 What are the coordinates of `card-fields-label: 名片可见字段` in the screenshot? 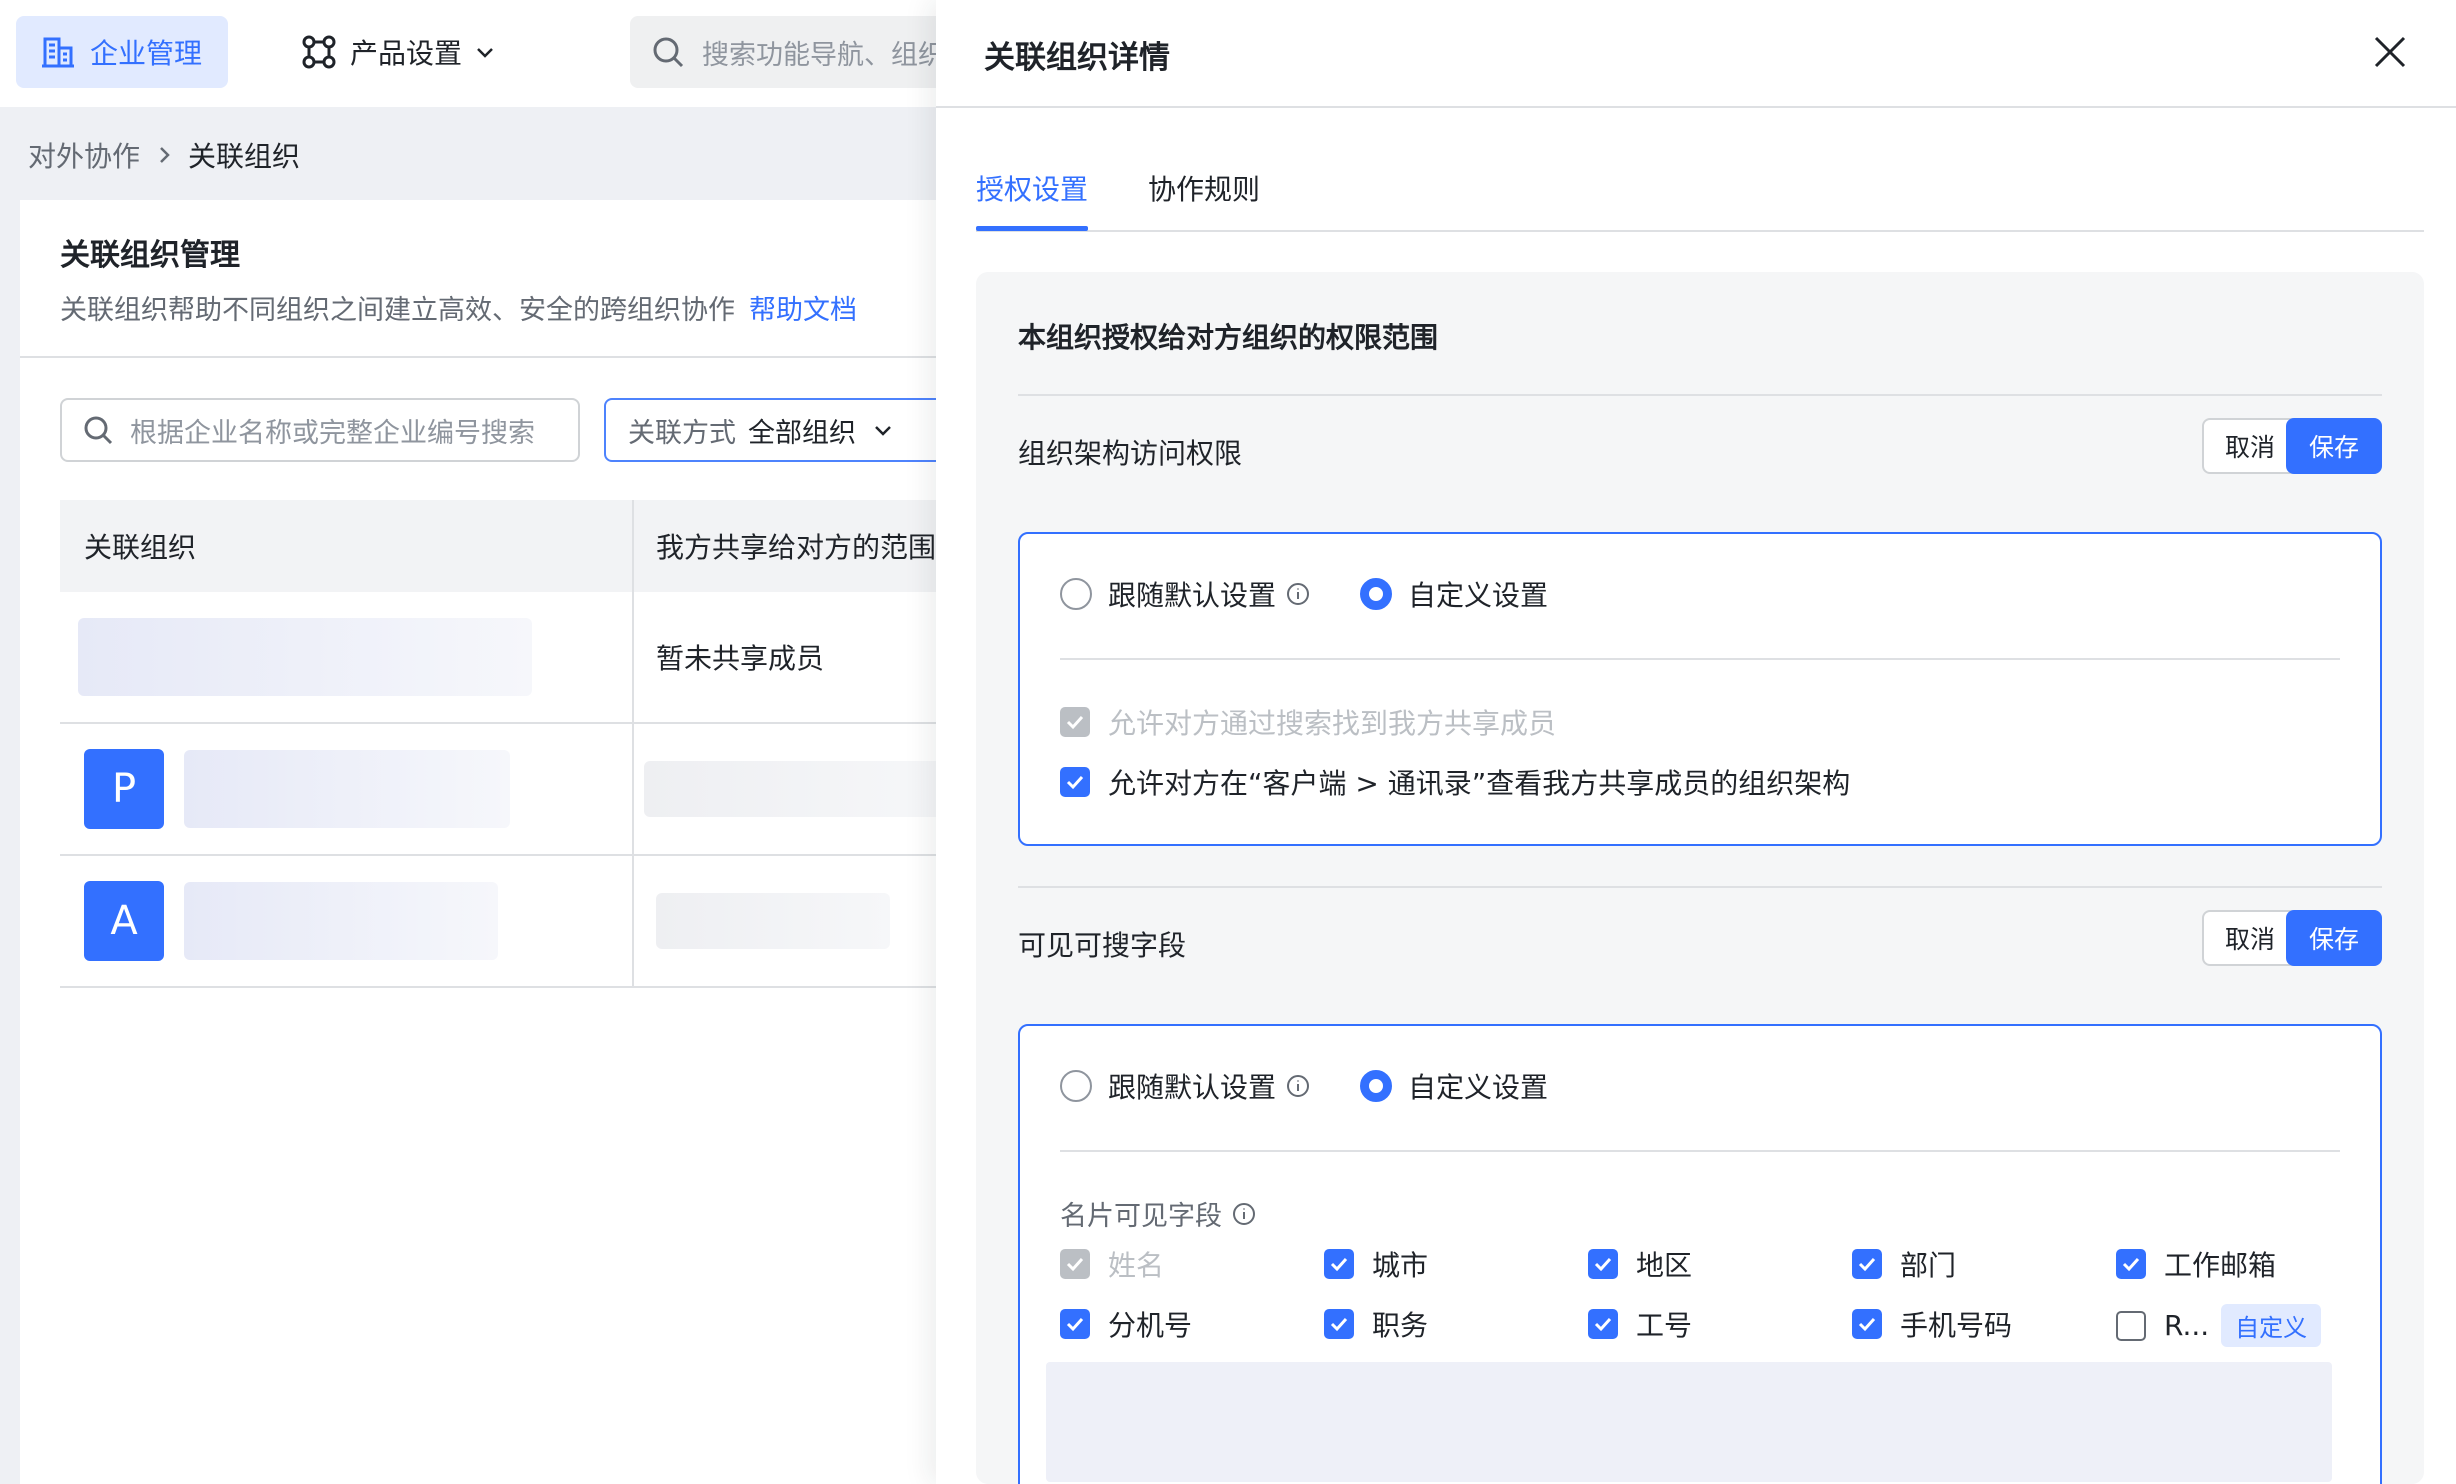 It's located at (1158, 1213).